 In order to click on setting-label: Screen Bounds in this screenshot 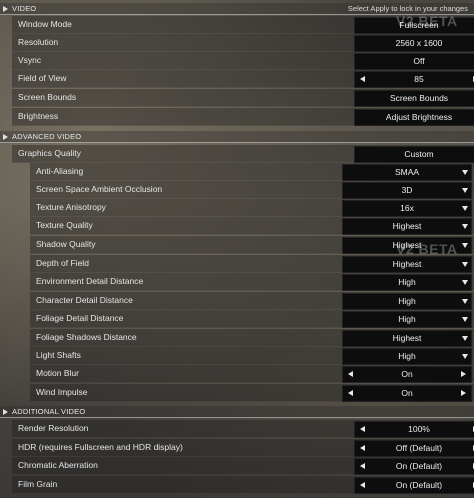, I will do `click(47, 97)`.